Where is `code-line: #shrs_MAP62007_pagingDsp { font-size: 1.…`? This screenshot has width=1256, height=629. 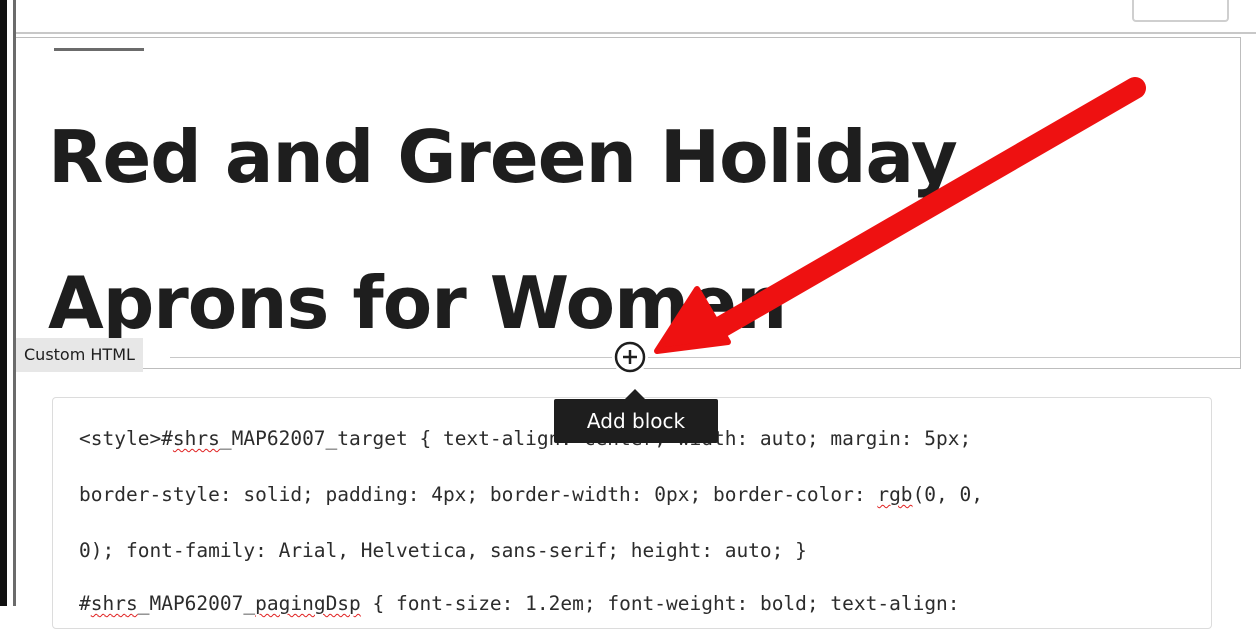 code-line: #shrs_MAP62007_pagingDsp { font-size: 1.… is located at coordinates (519, 603).